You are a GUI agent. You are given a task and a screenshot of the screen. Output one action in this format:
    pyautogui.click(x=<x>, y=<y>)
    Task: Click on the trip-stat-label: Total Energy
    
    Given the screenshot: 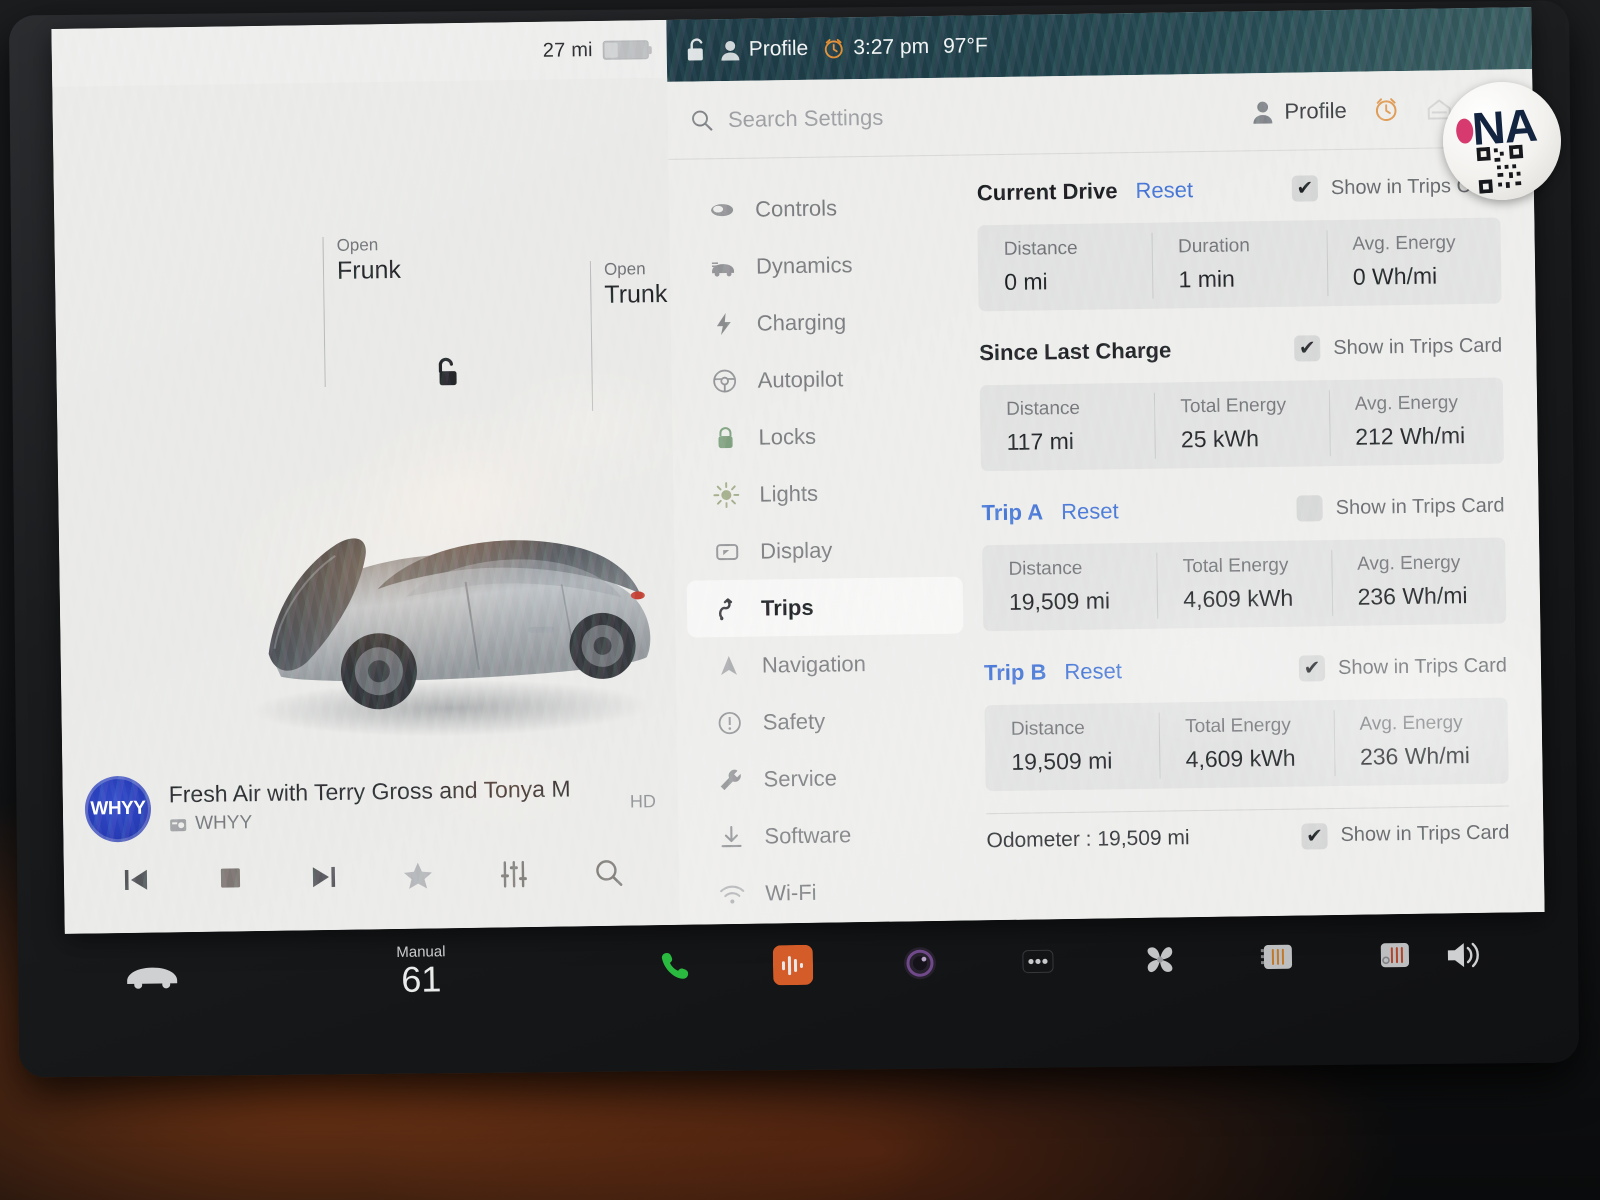 What is the action you would take?
    pyautogui.click(x=1235, y=566)
    